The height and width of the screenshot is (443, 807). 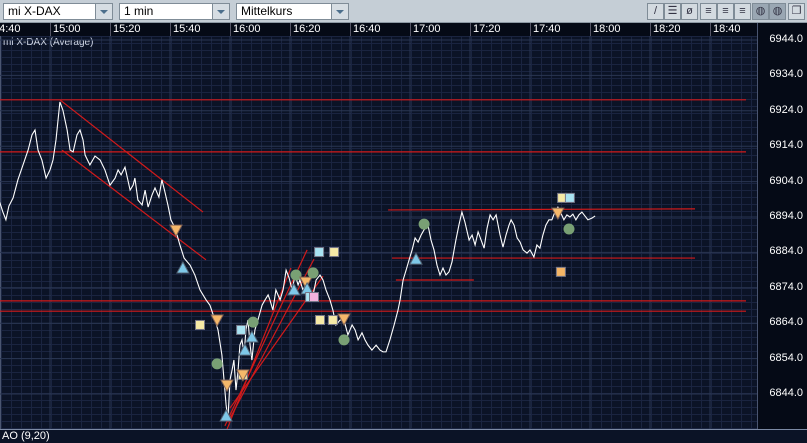 I want to click on price-tick-label: 6924.0, so click(x=786, y=109).